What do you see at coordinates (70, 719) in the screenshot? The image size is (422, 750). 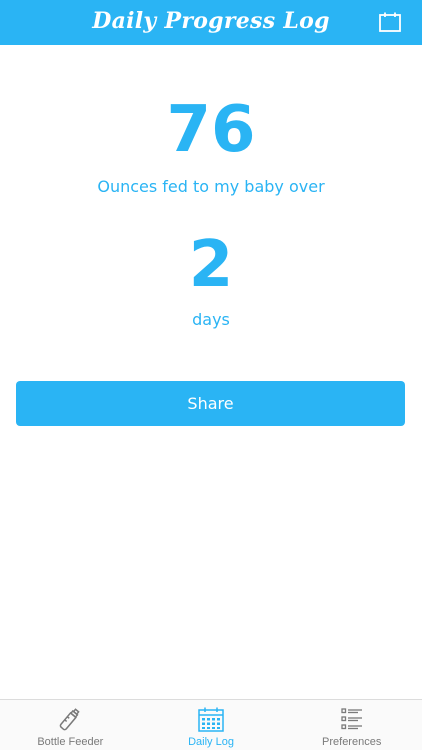 I see `baby-bottle-icon` at bounding box center [70, 719].